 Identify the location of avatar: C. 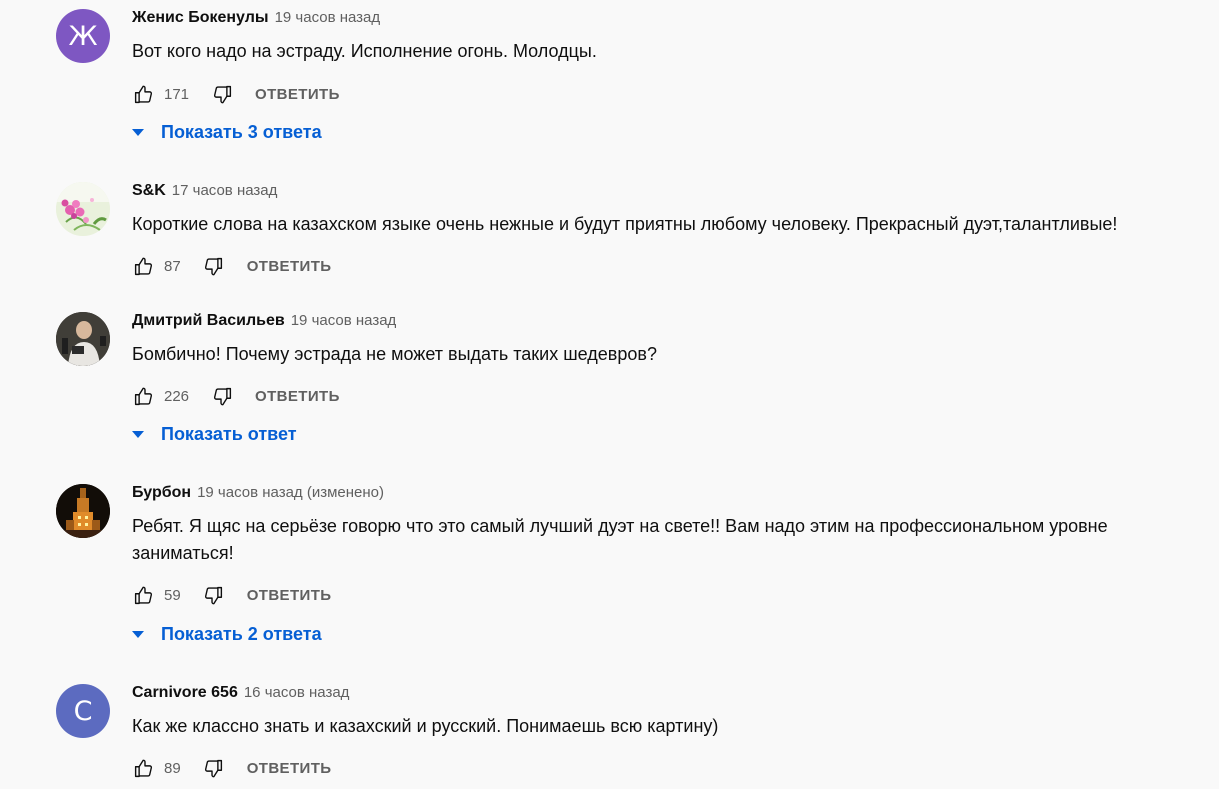
(83, 711).